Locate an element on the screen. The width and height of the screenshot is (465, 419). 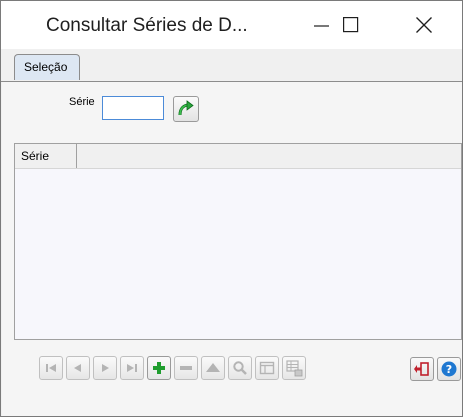
search-go-button is located at coordinates (186, 109).